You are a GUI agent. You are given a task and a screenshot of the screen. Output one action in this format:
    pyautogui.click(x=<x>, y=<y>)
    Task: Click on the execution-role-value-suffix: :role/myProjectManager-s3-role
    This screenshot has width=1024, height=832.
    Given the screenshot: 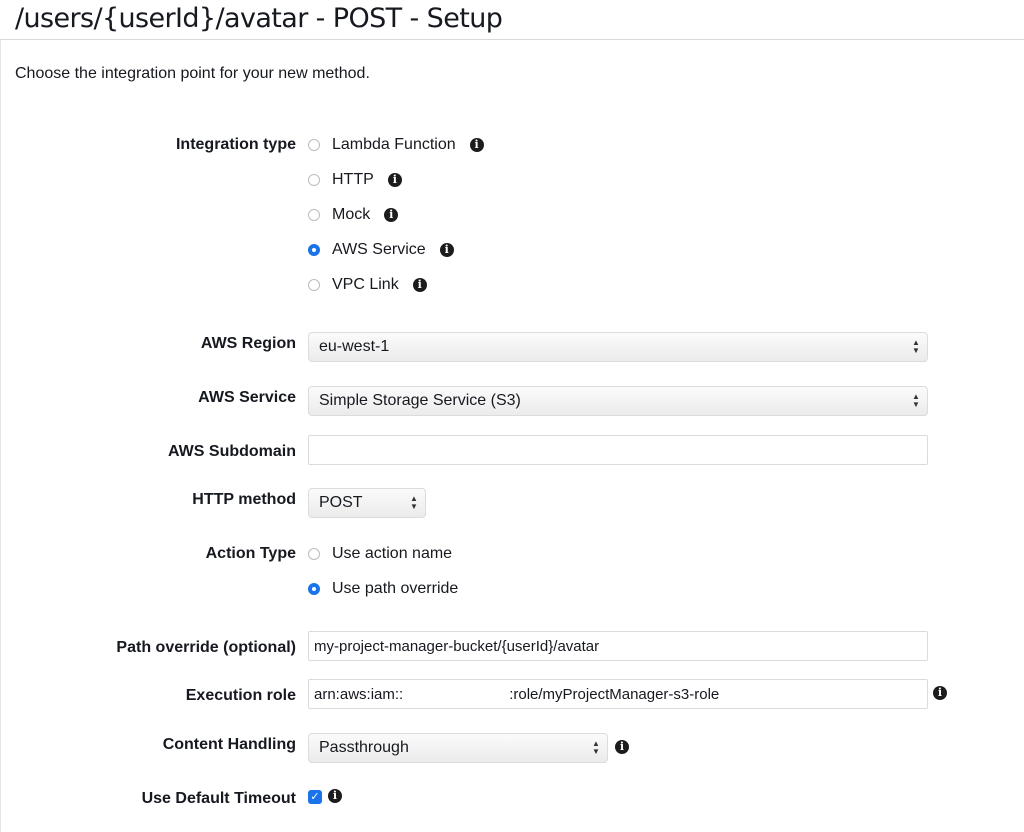 What is the action you would take?
    pyautogui.click(x=614, y=694)
    